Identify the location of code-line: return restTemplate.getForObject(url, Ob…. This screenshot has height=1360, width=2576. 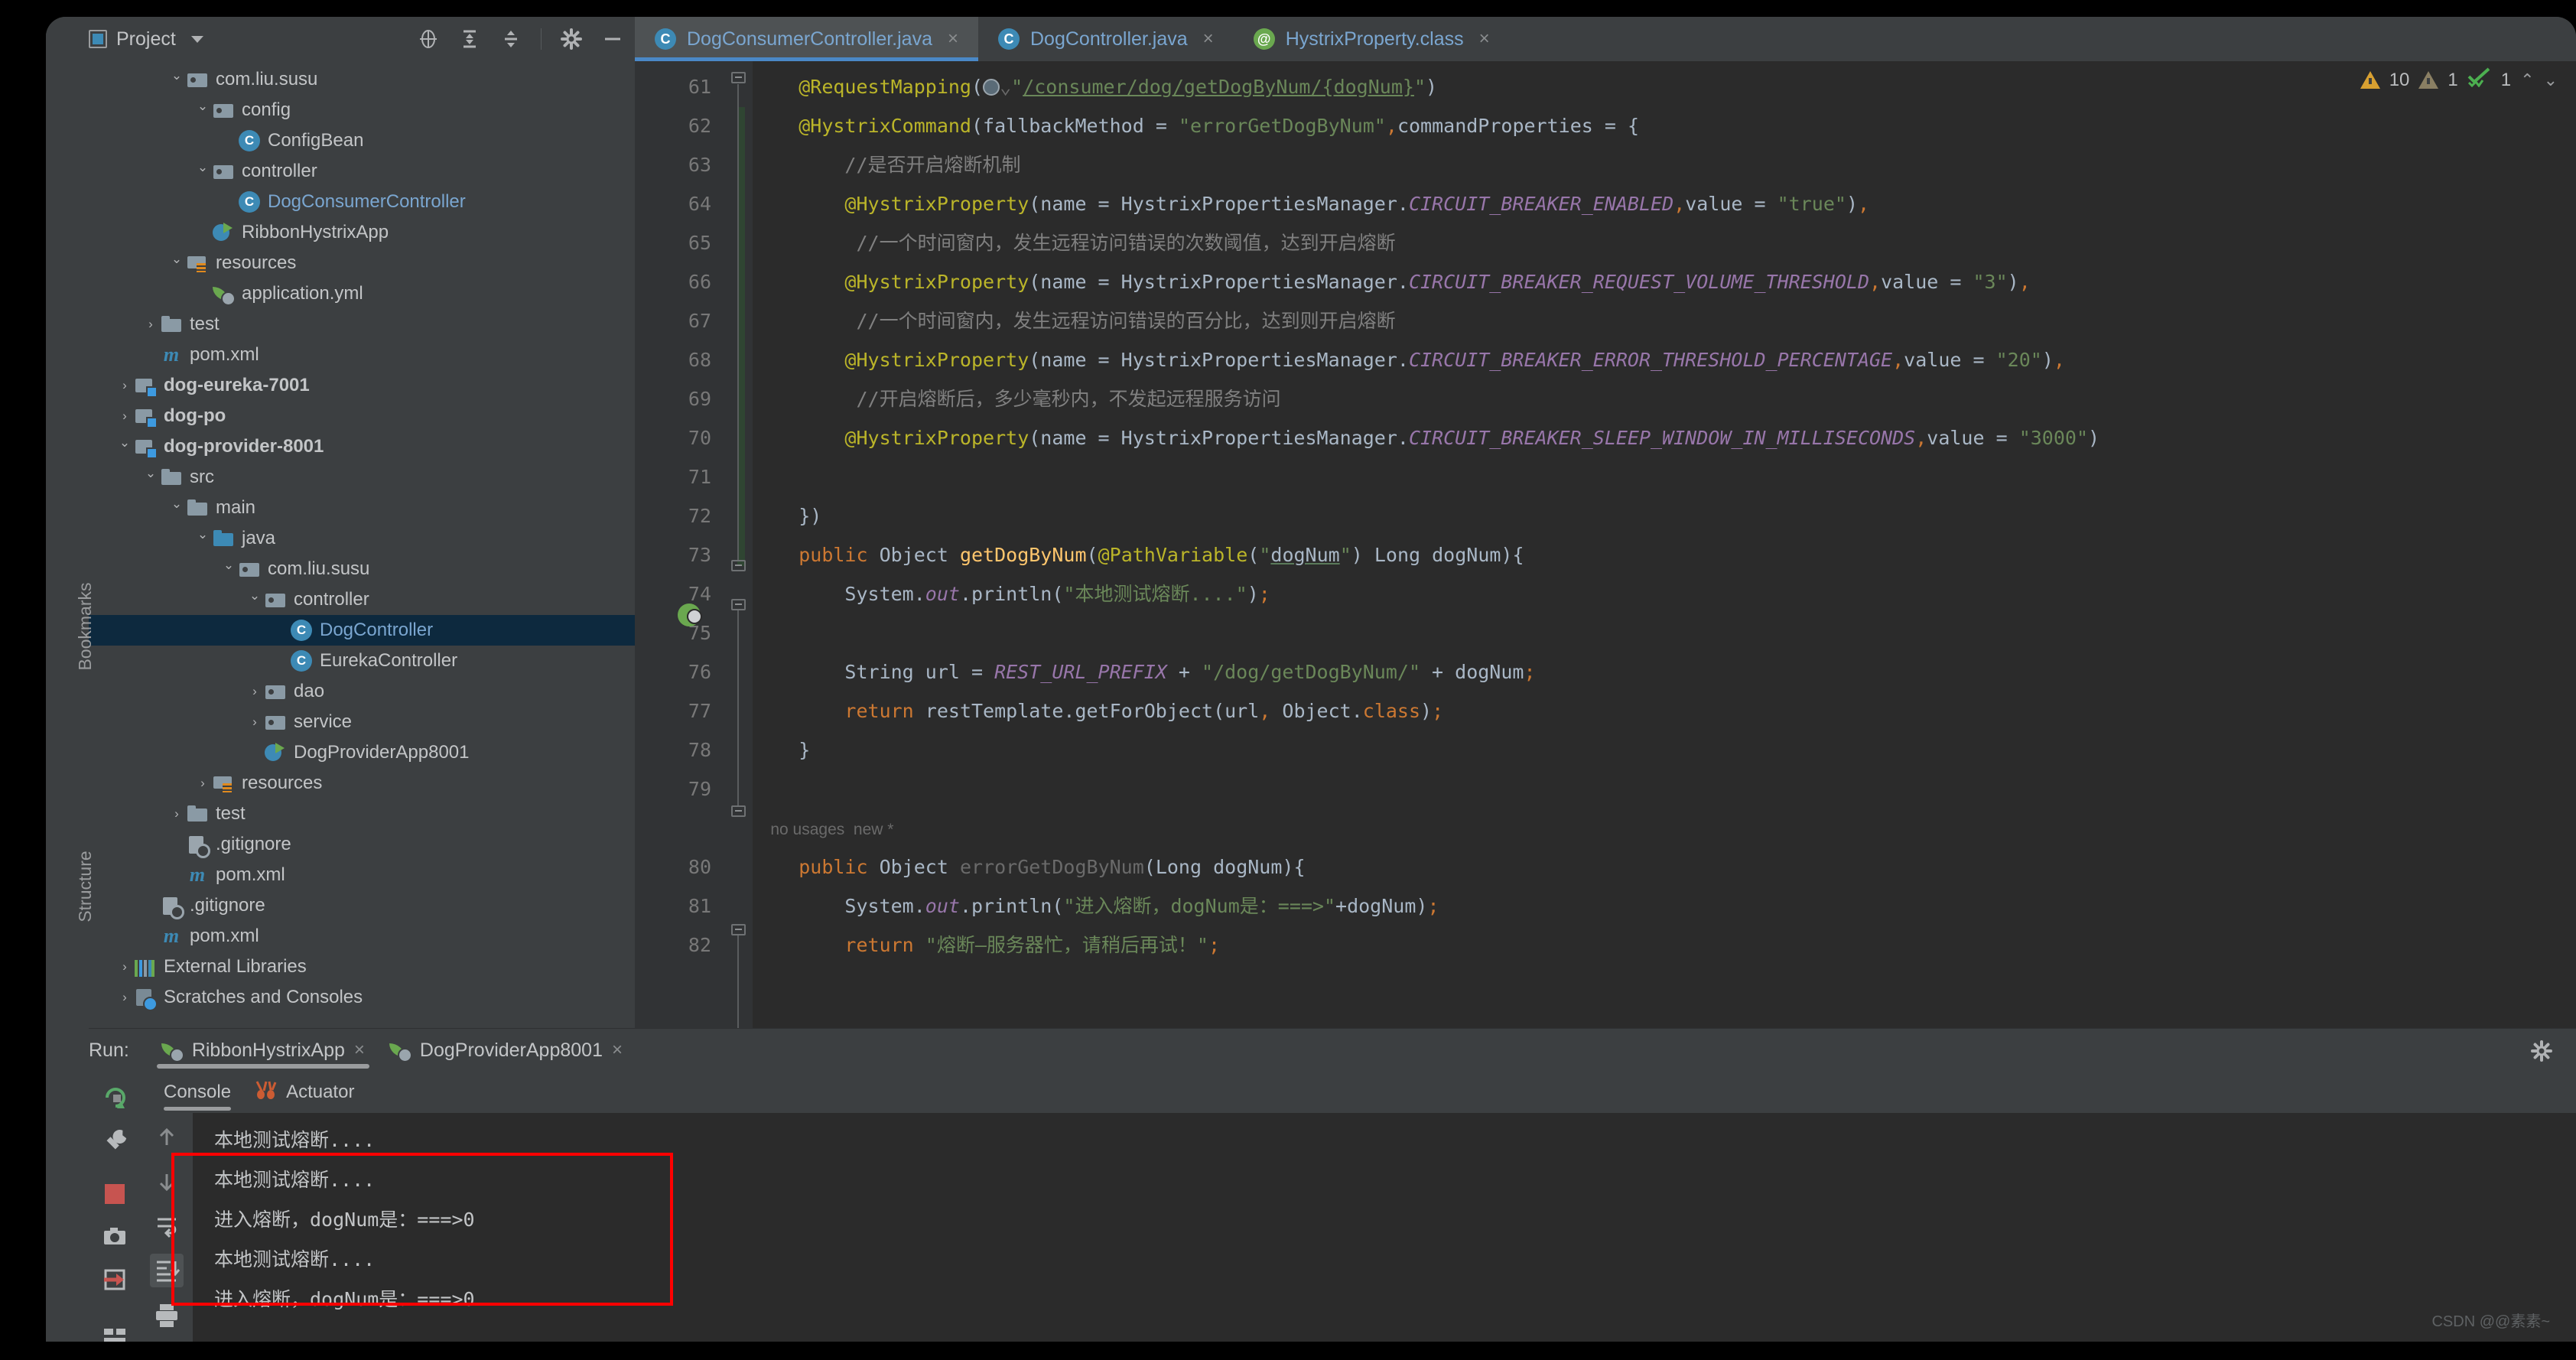
(1664, 711).